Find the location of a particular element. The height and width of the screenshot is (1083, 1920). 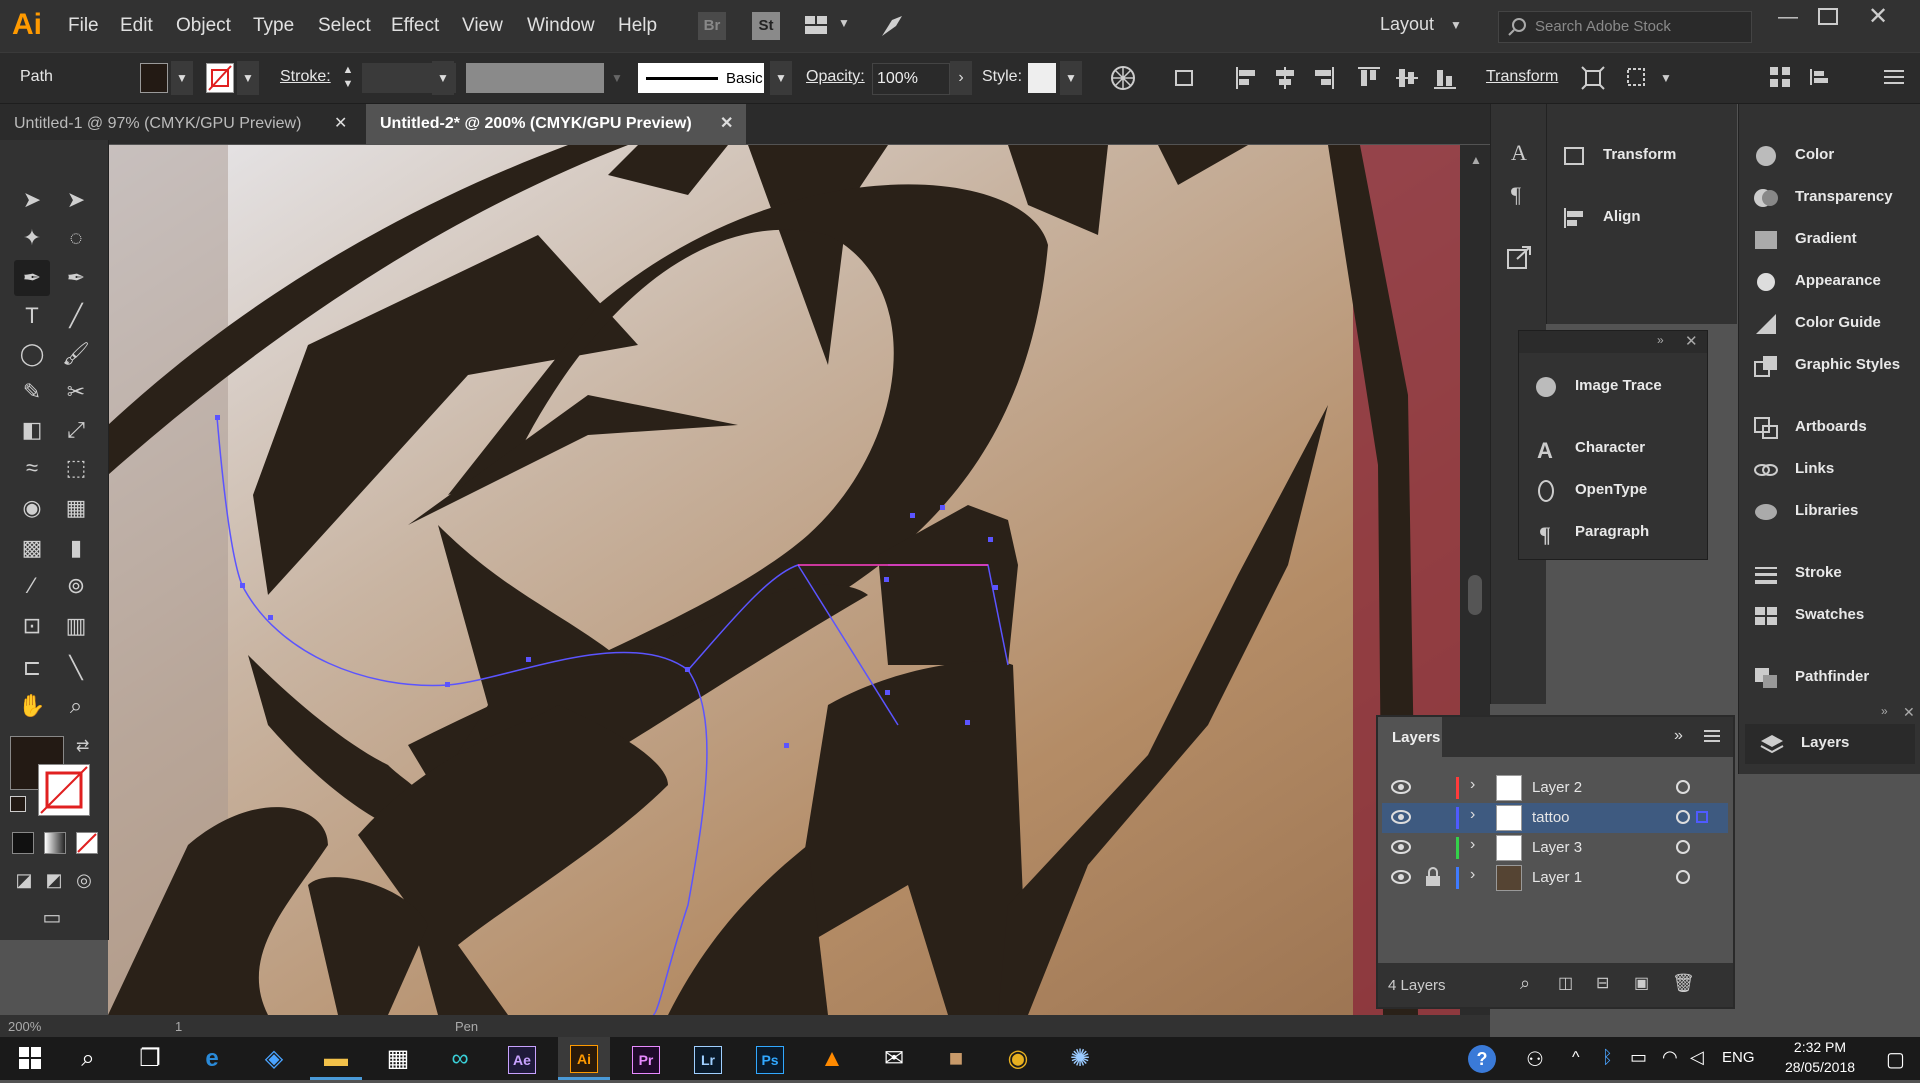

align-to-icon is located at coordinates (1185, 78).